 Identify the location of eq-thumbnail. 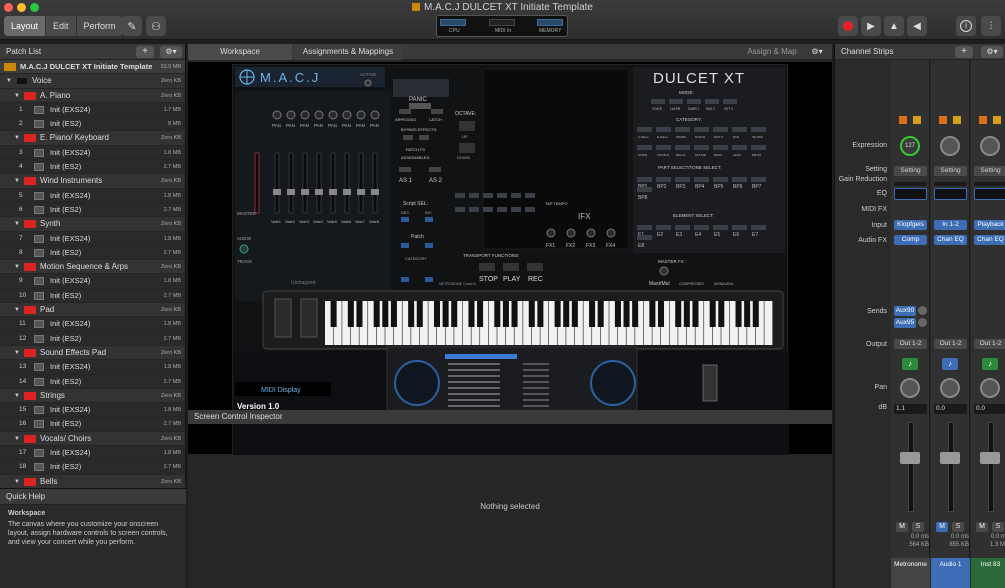
(989, 194).